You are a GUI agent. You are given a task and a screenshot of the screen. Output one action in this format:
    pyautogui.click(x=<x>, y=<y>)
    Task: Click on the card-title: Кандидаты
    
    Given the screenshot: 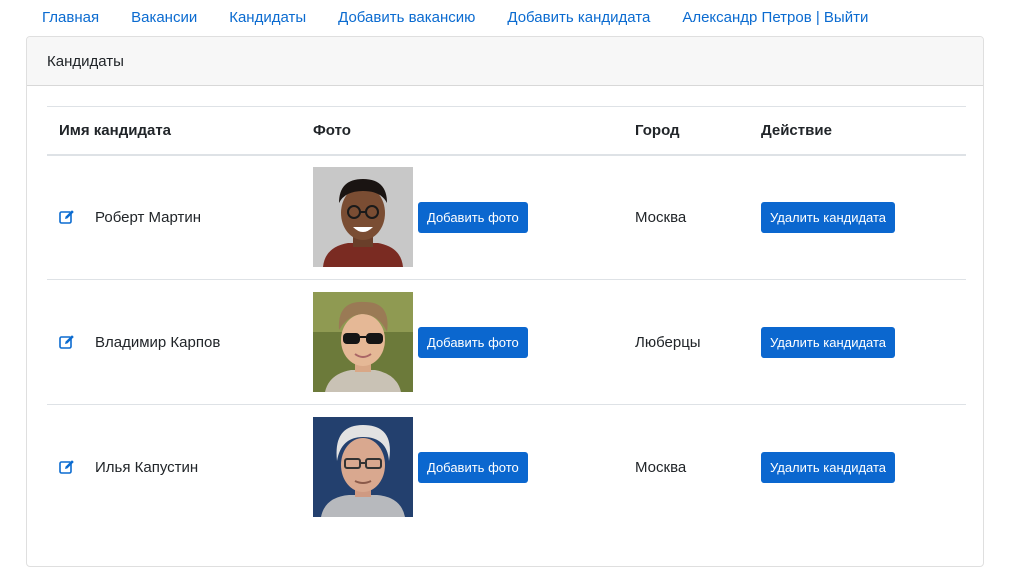 What is the action you would take?
    pyautogui.click(x=505, y=61)
    